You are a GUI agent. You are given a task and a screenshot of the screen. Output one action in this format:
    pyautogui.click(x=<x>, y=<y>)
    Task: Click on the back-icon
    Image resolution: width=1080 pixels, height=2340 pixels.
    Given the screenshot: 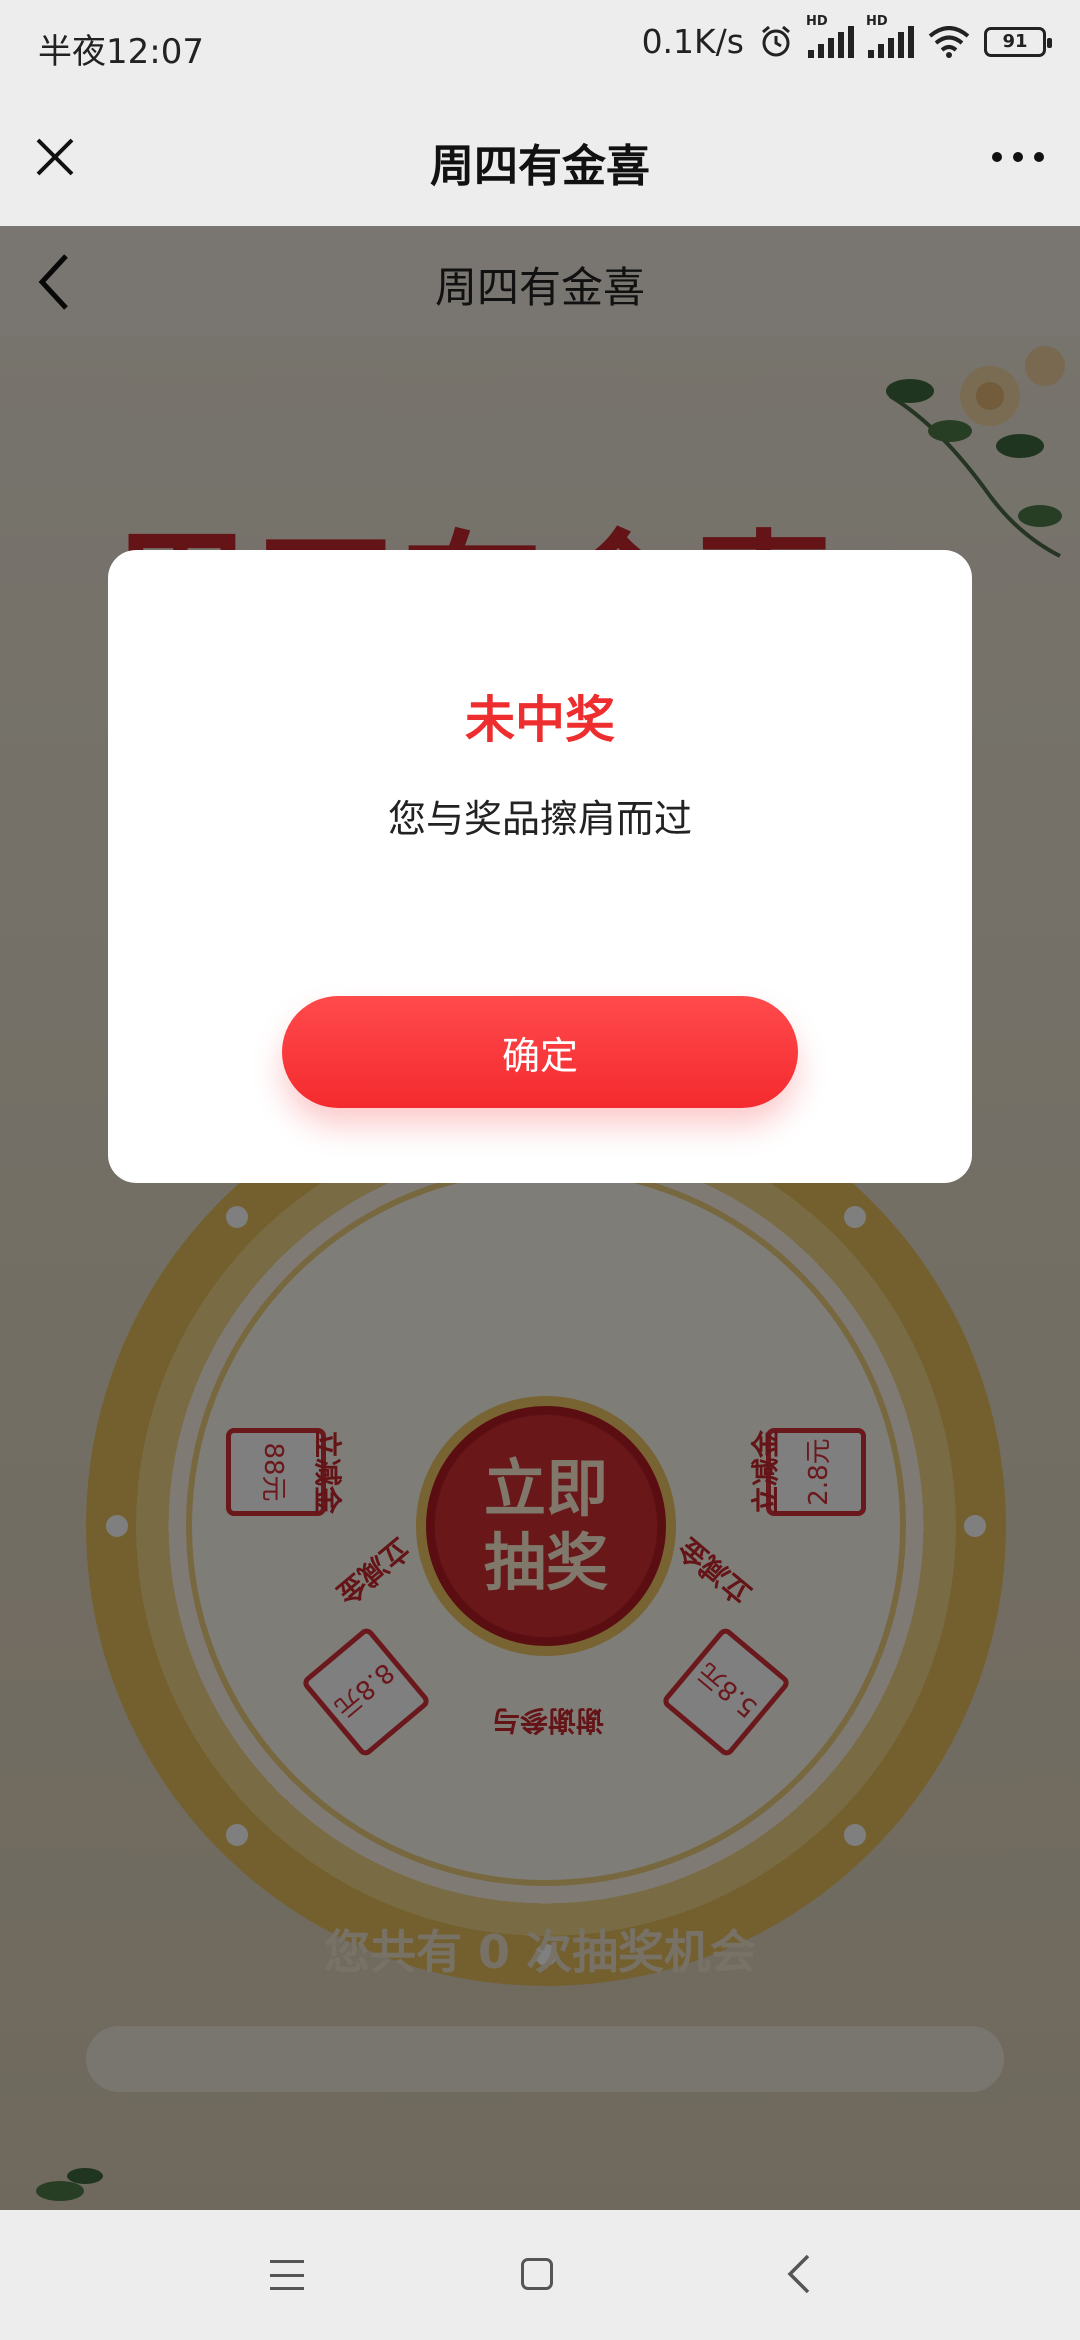 What is the action you would take?
    pyautogui.click(x=799, y=2274)
    